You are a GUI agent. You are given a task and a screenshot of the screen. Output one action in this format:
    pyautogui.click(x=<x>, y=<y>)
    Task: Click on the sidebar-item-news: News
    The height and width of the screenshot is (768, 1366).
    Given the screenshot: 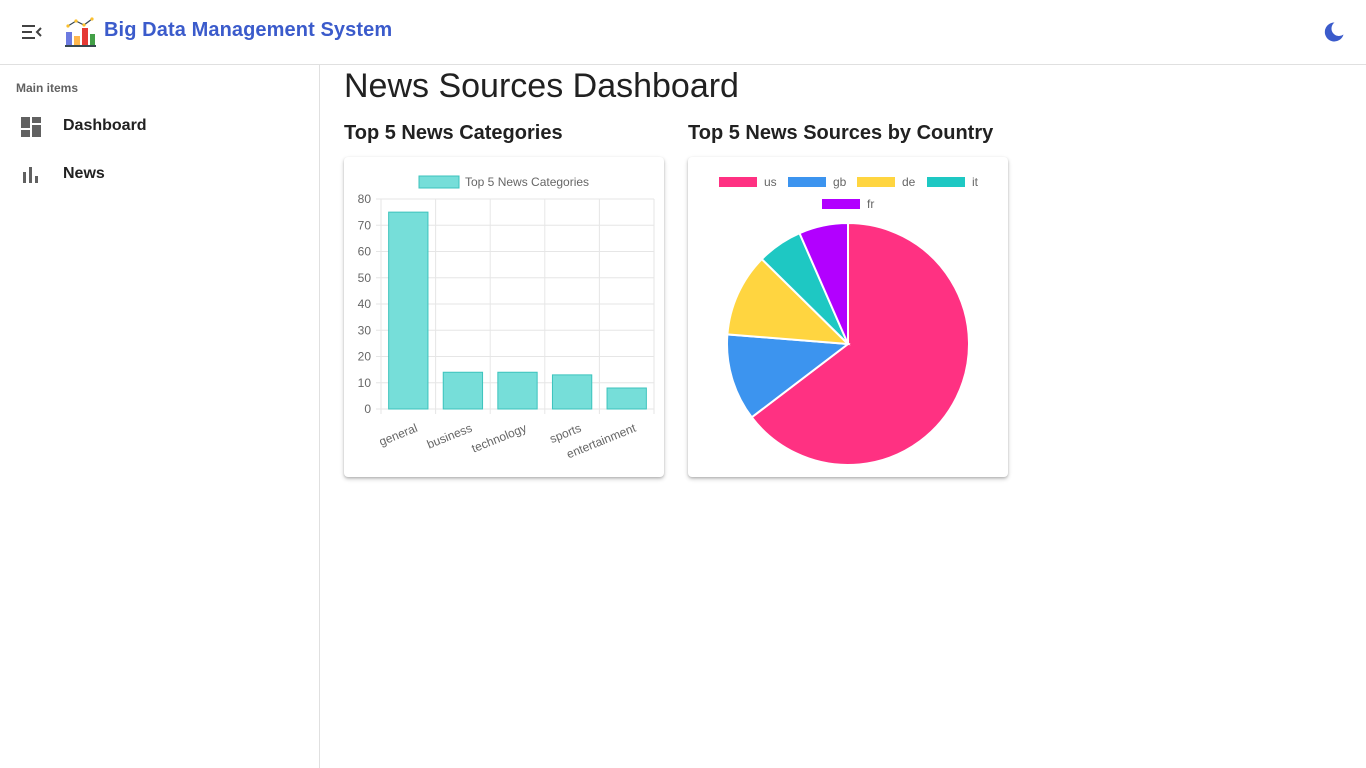 What is the action you would take?
    pyautogui.click(x=159, y=175)
    